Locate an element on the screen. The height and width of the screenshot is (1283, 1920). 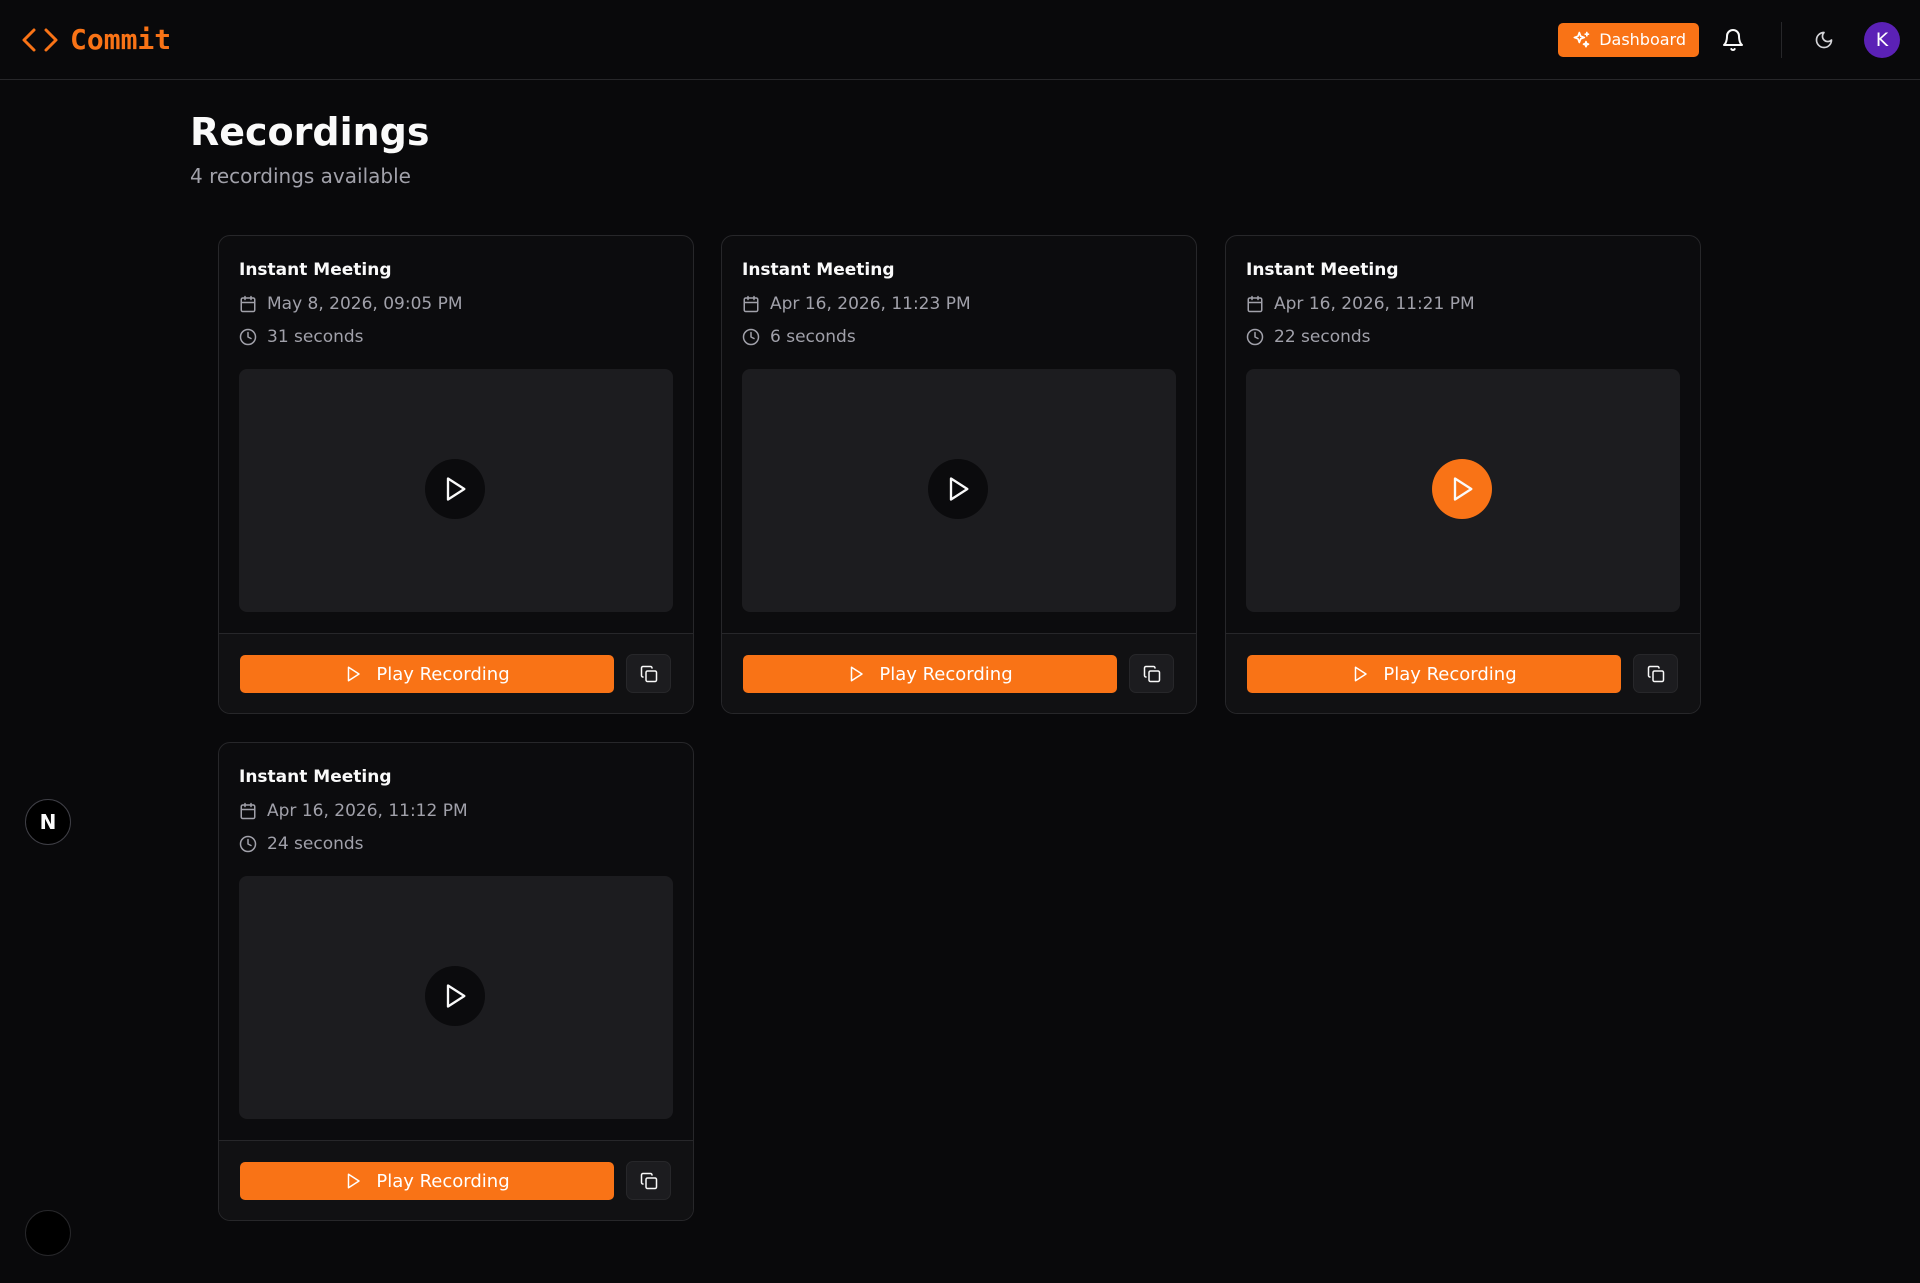
sparkles-icon is located at coordinates (1581, 39).